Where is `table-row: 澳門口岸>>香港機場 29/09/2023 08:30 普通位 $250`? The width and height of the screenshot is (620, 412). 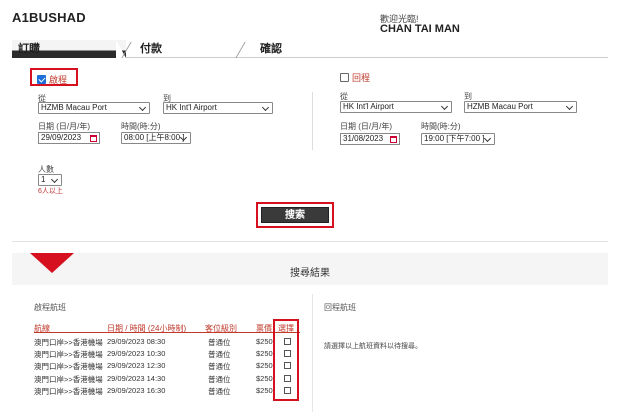
table-row: 澳門口岸>>香港機場 29/09/2023 08:30 普通位 $250 is located at coordinates (310, 342).